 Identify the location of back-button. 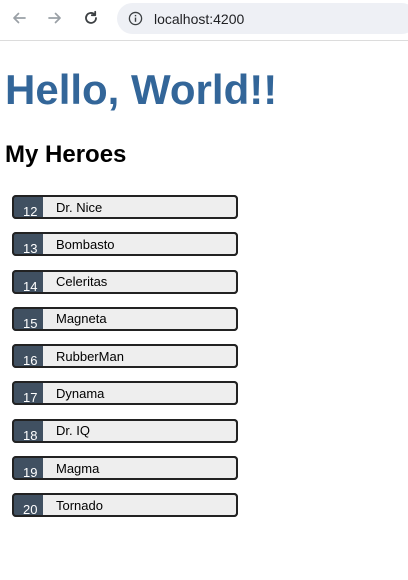
(19, 18).